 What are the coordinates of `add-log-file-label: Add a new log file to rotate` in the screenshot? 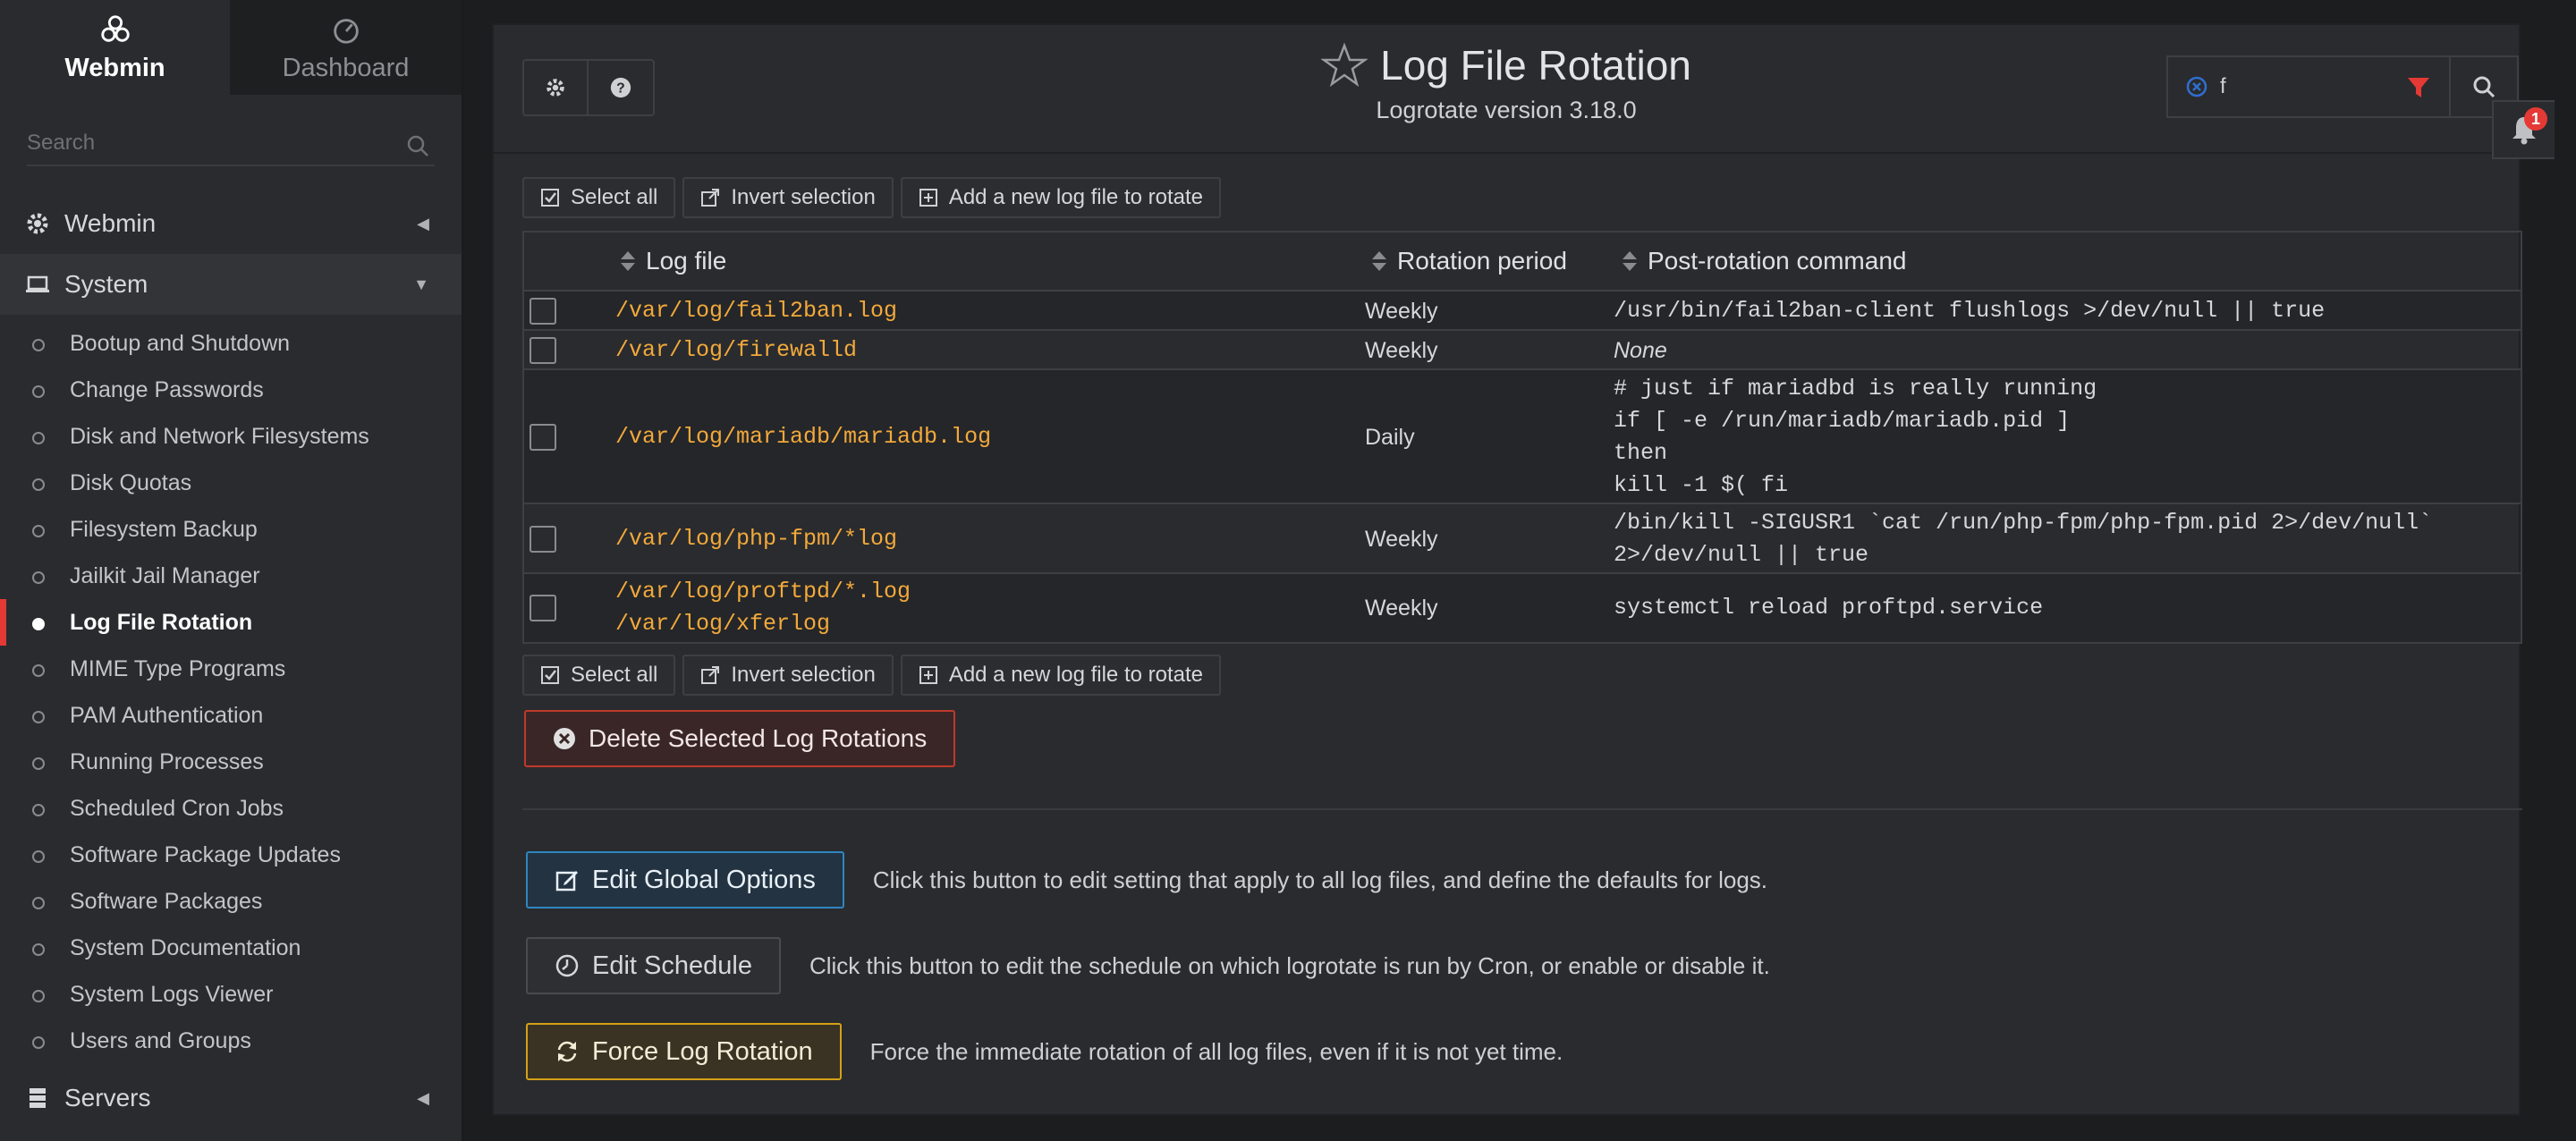 It's located at (1075, 675).